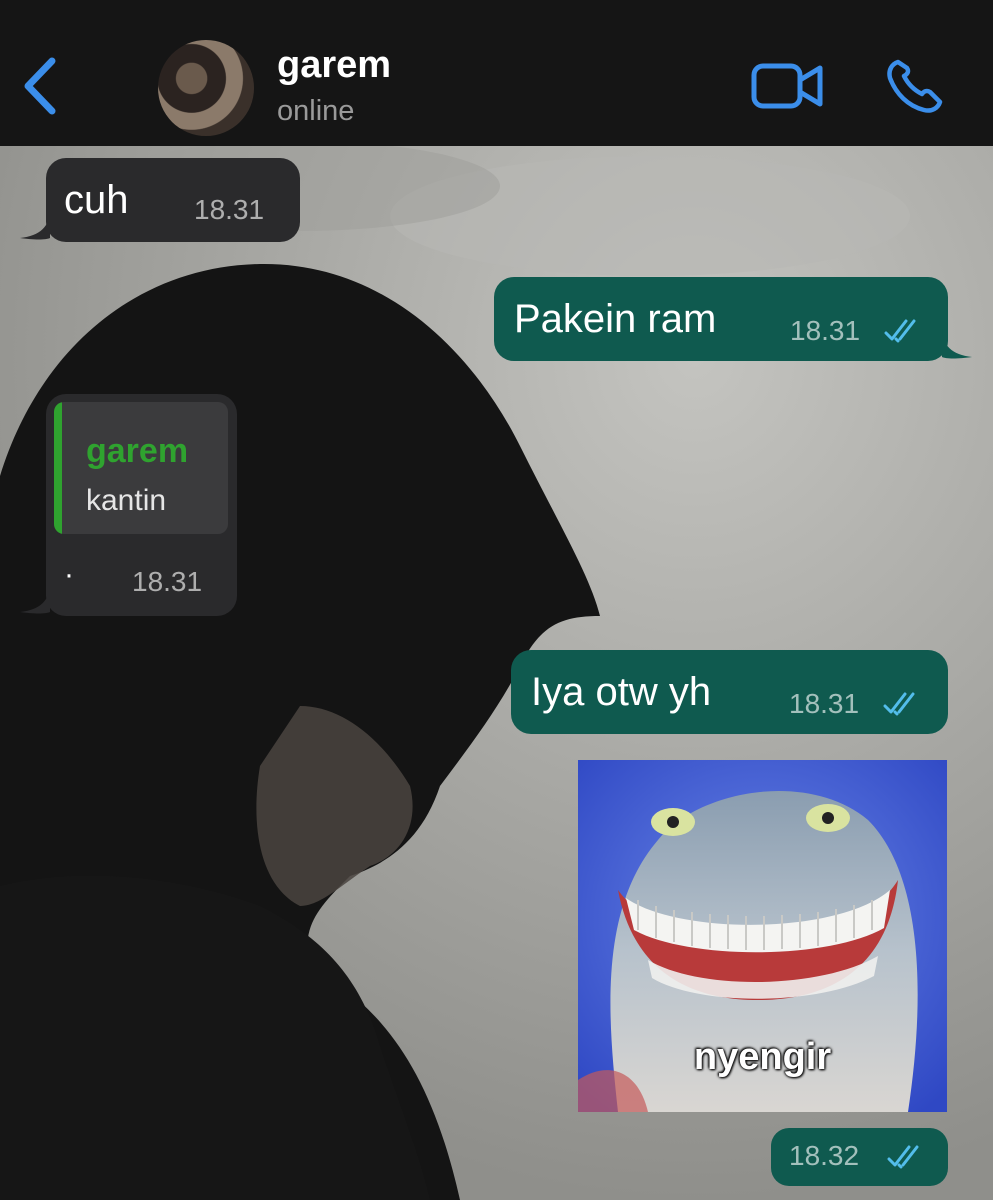 Image resolution: width=993 pixels, height=1200 pixels. What do you see at coordinates (914, 86) in the screenshot?
I see `phone-icon` at bounding box center [914, 86].